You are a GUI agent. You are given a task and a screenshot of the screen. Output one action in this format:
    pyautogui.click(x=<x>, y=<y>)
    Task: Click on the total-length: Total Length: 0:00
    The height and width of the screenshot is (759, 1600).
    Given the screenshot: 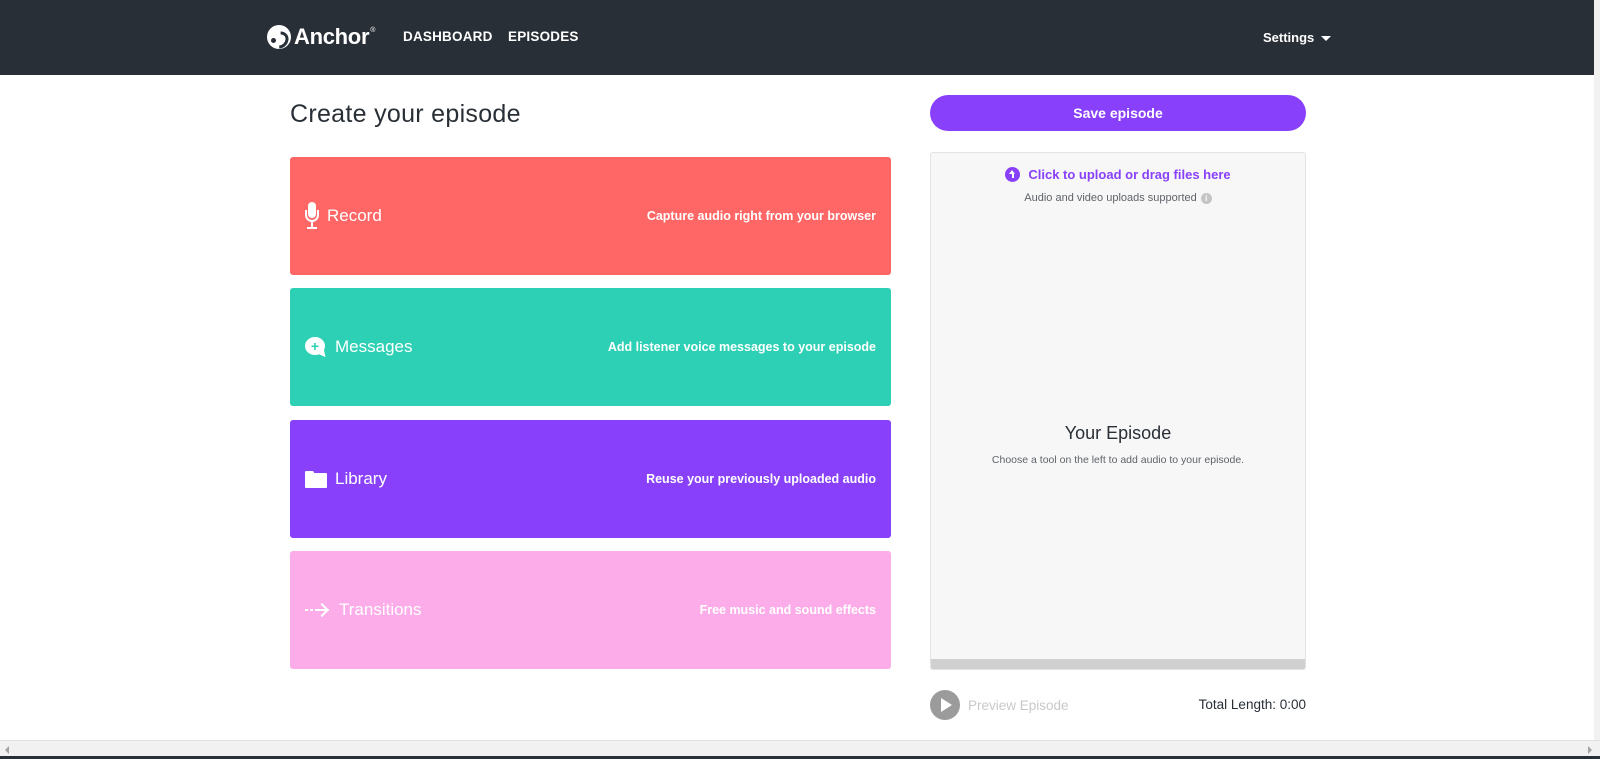 What is the action you would take?
    pyautogui.click(x=1252, y=704)
    